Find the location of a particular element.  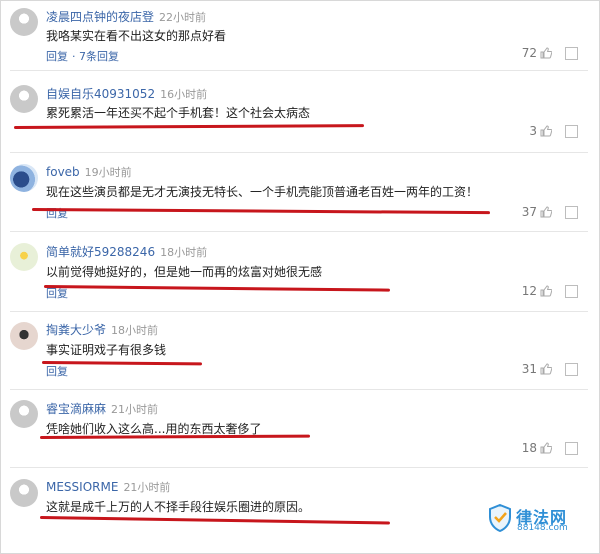

comment-user-line: MESSIORME 21小时前 is located at coordinates (108, 487).